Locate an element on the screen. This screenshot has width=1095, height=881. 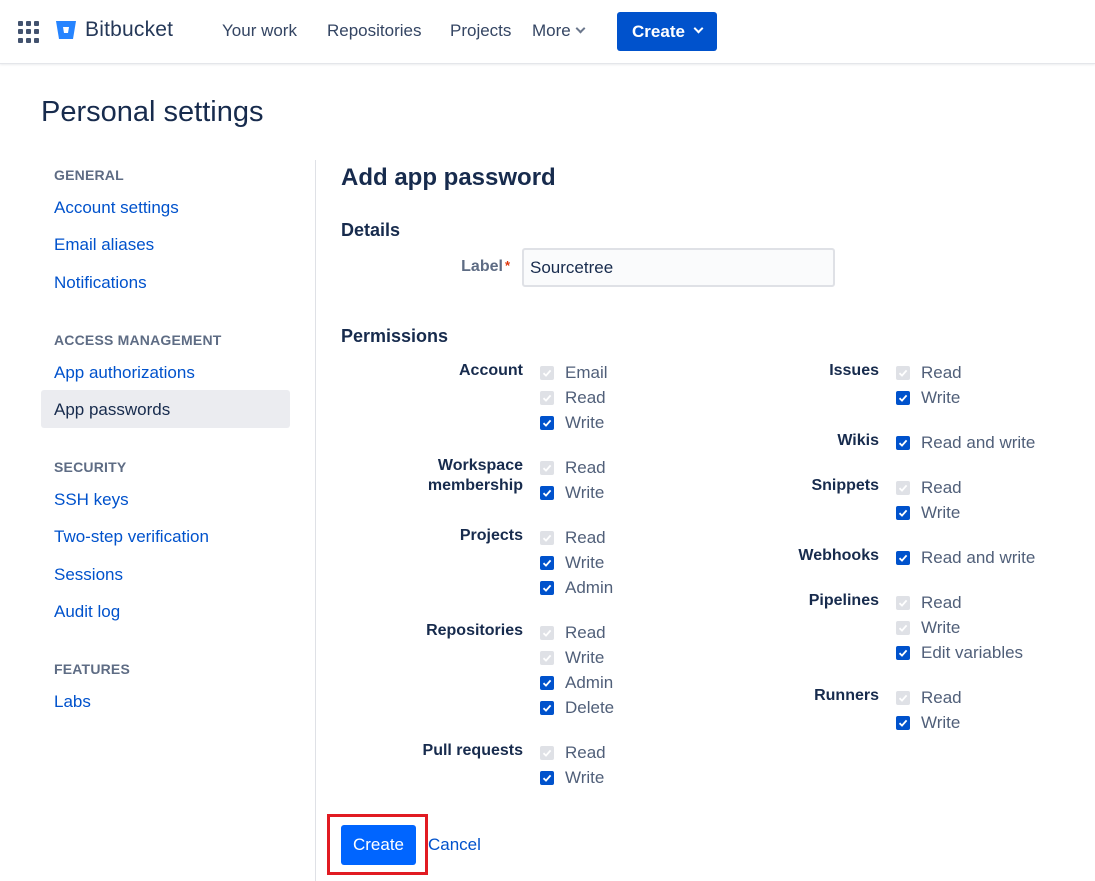
perm-issues-read: Read is located at coordinates (929, 373).